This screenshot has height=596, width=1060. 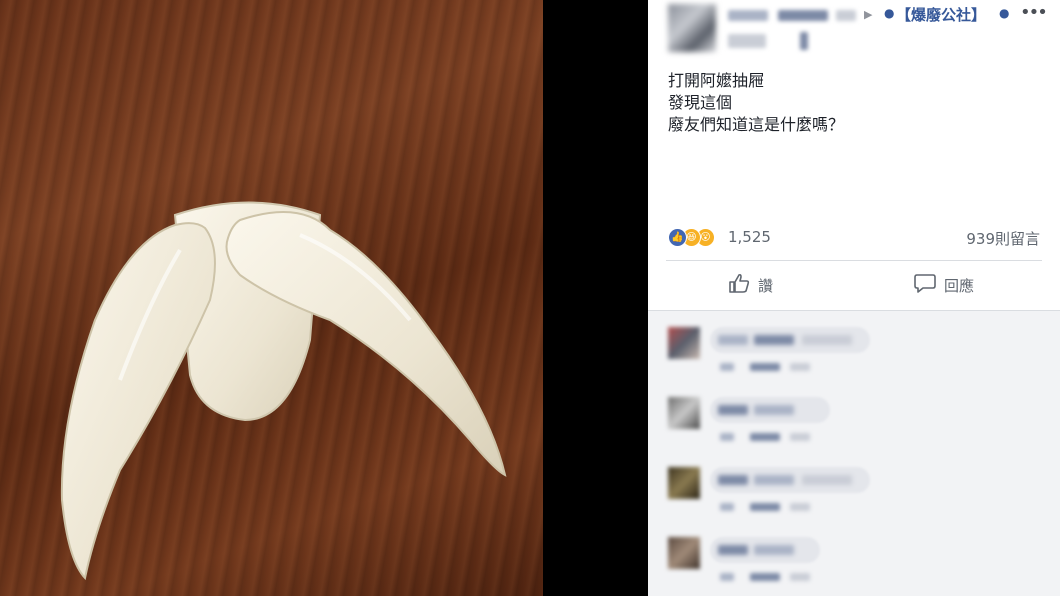 What do you see at coordinates (756, 124) in the screenshot?
I see `post-text-line: 廢友們知道這是什麼嗎？` at bounding box center [756, 124].